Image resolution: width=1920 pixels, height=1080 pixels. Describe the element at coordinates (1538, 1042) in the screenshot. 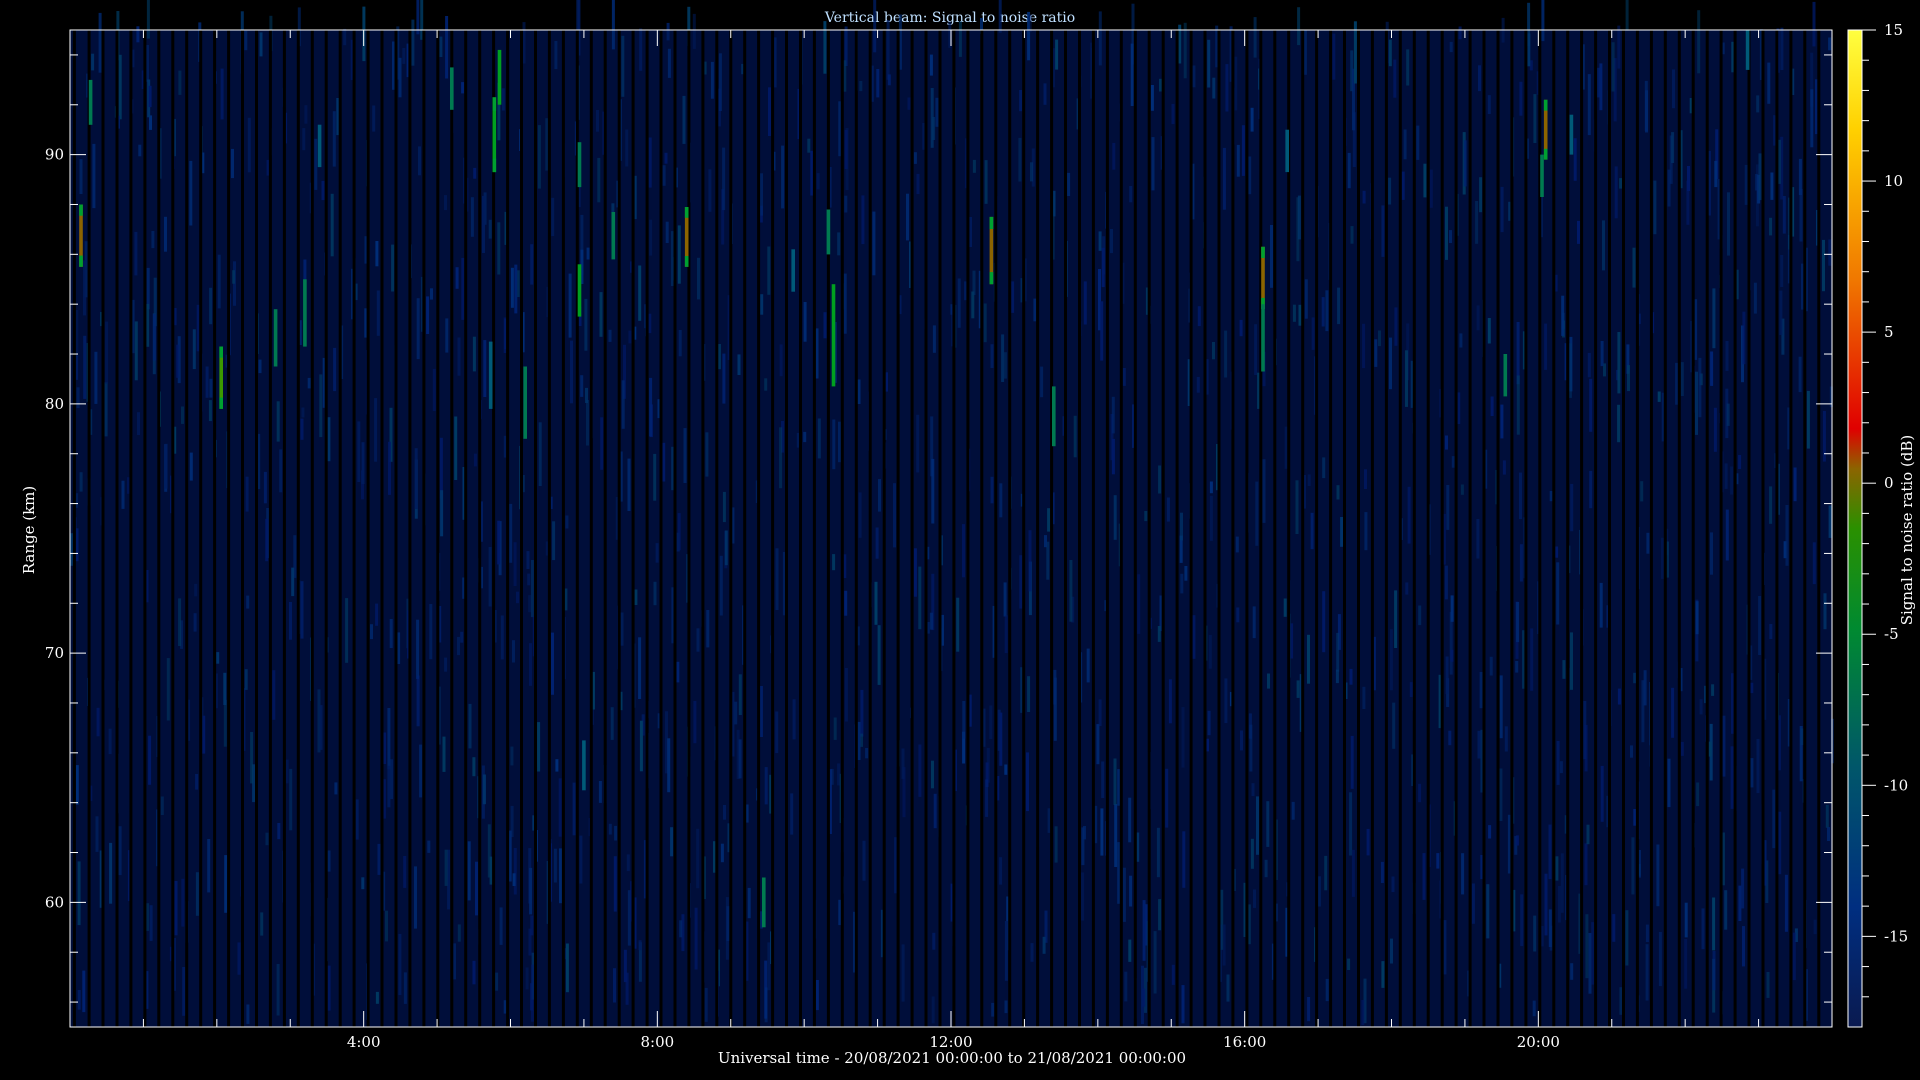

I see `x-tick-label: 20:00` at that location.